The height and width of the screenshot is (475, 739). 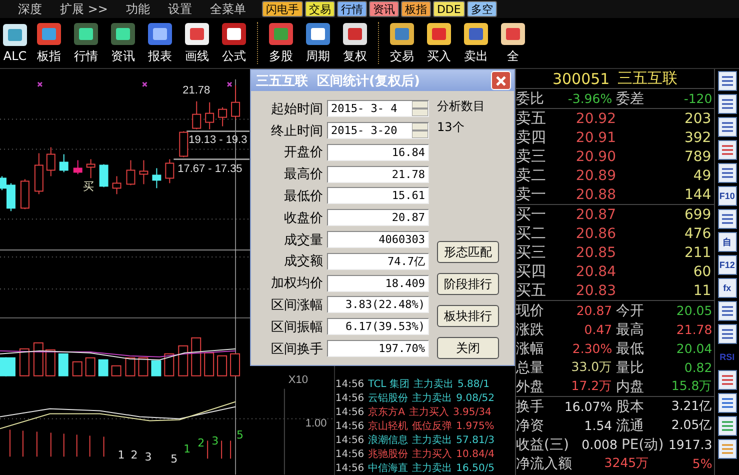 What do you see at coordinates (476, 43) in the screenshot?
I see `toolbar-button: 卖出` at bounding box center [476, 43].